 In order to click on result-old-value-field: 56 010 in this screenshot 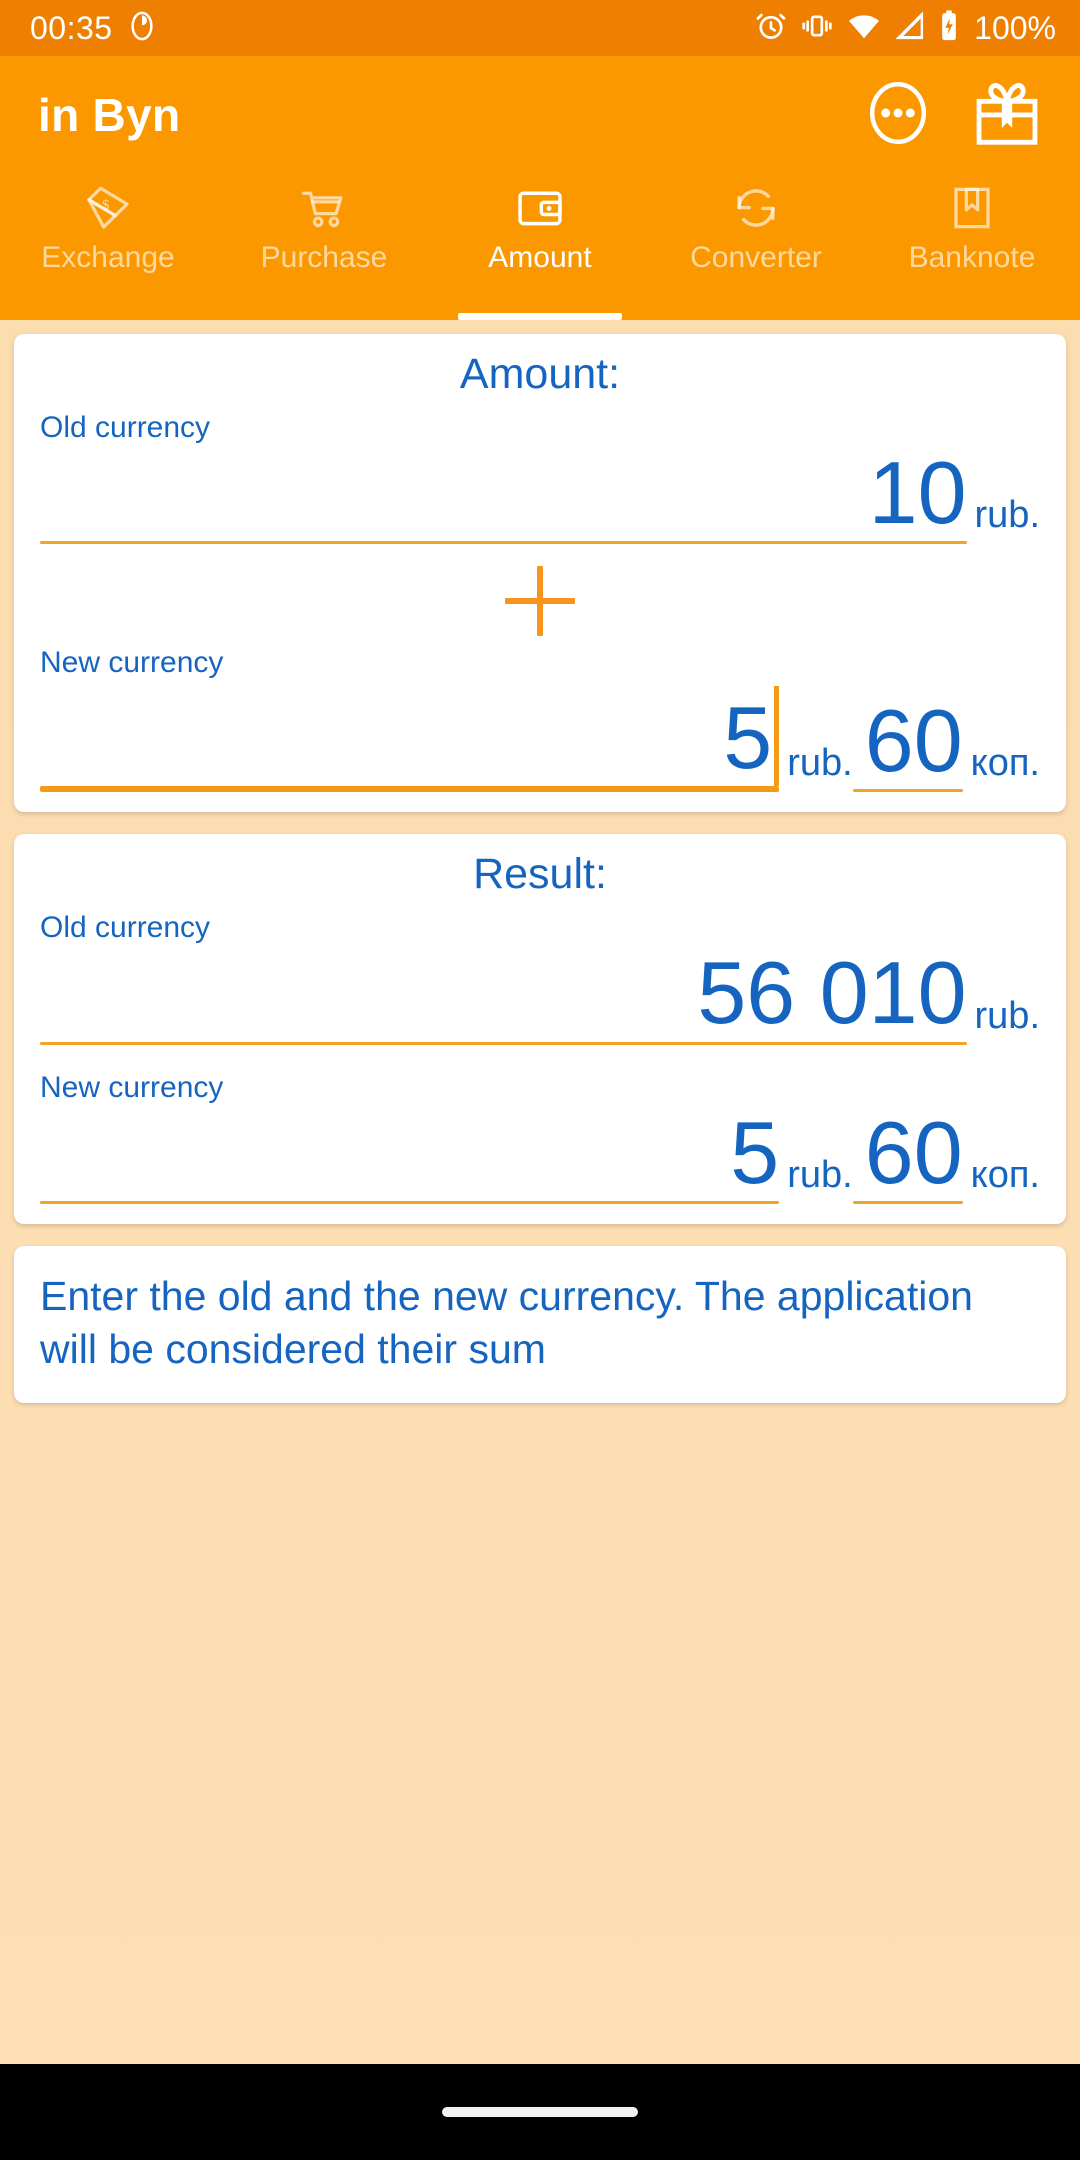, I will do `click(503, 993)`.